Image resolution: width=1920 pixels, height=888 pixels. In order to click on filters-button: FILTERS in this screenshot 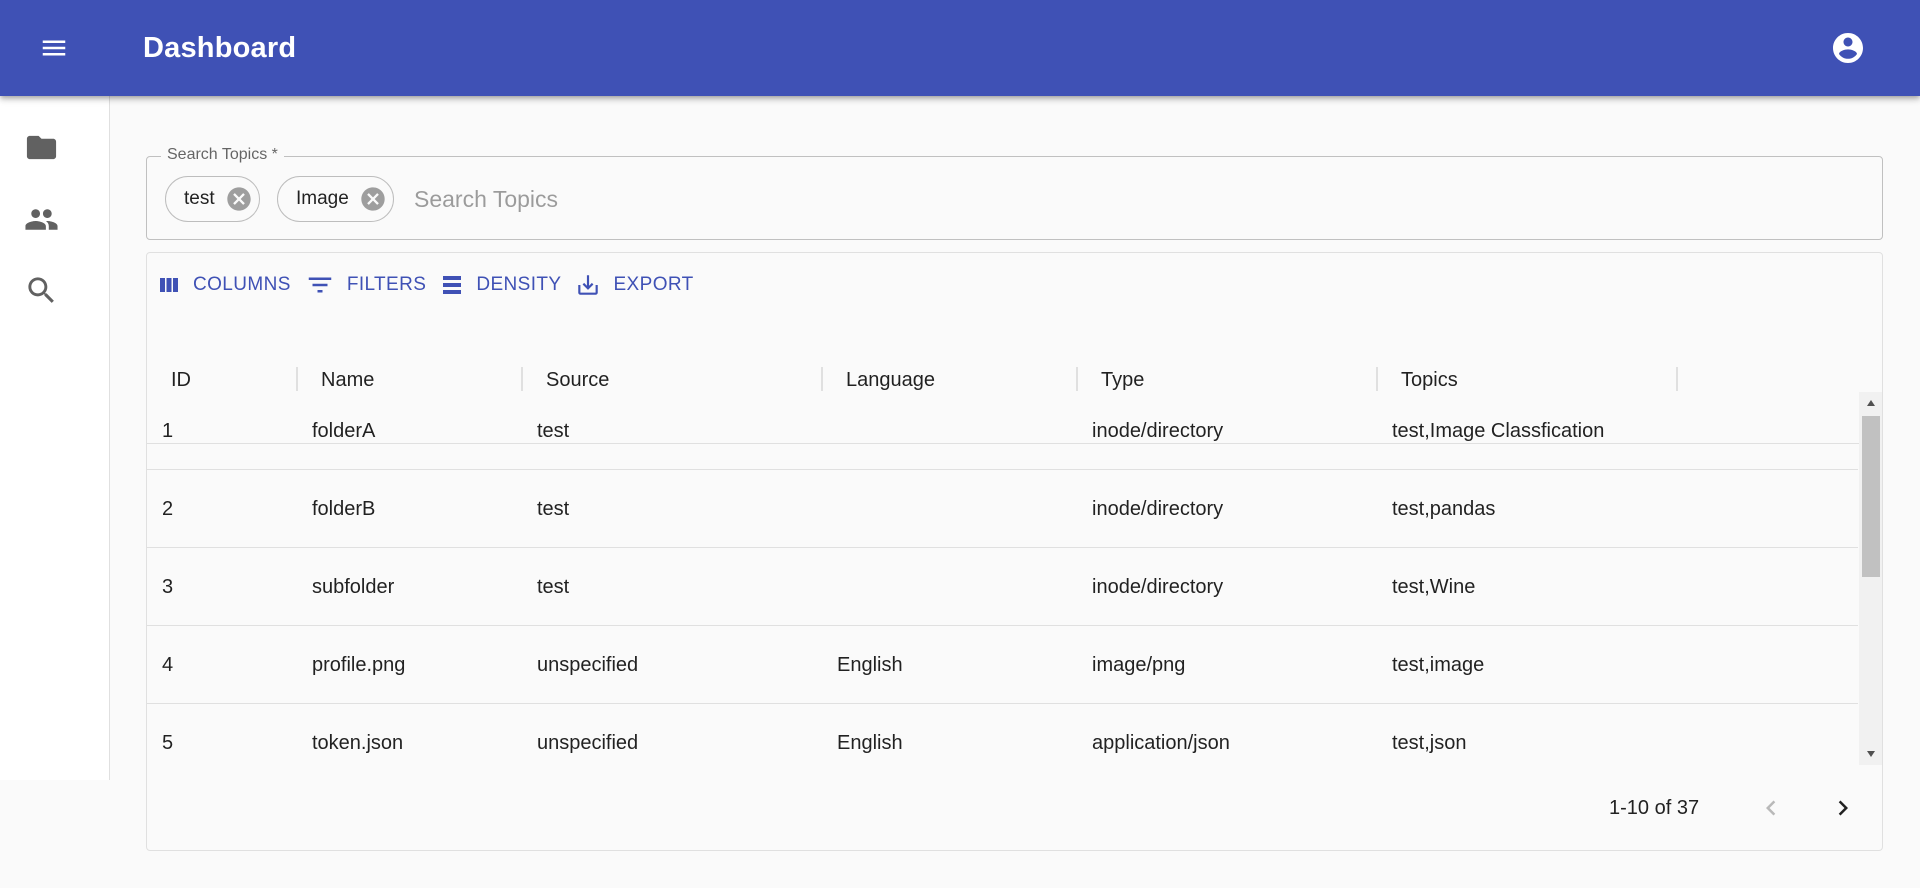, I will do `click(366, 285)`.